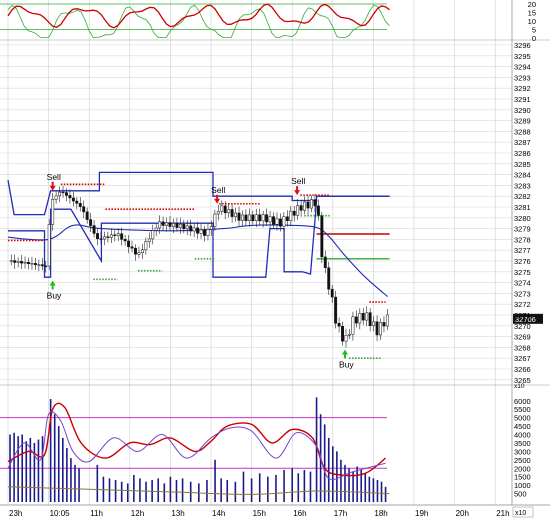 This screenshot has width=550, height=524. Describe the element at coordinates (522, 218) in the screenshot. I see `price-tick-label: 3280` at that location.